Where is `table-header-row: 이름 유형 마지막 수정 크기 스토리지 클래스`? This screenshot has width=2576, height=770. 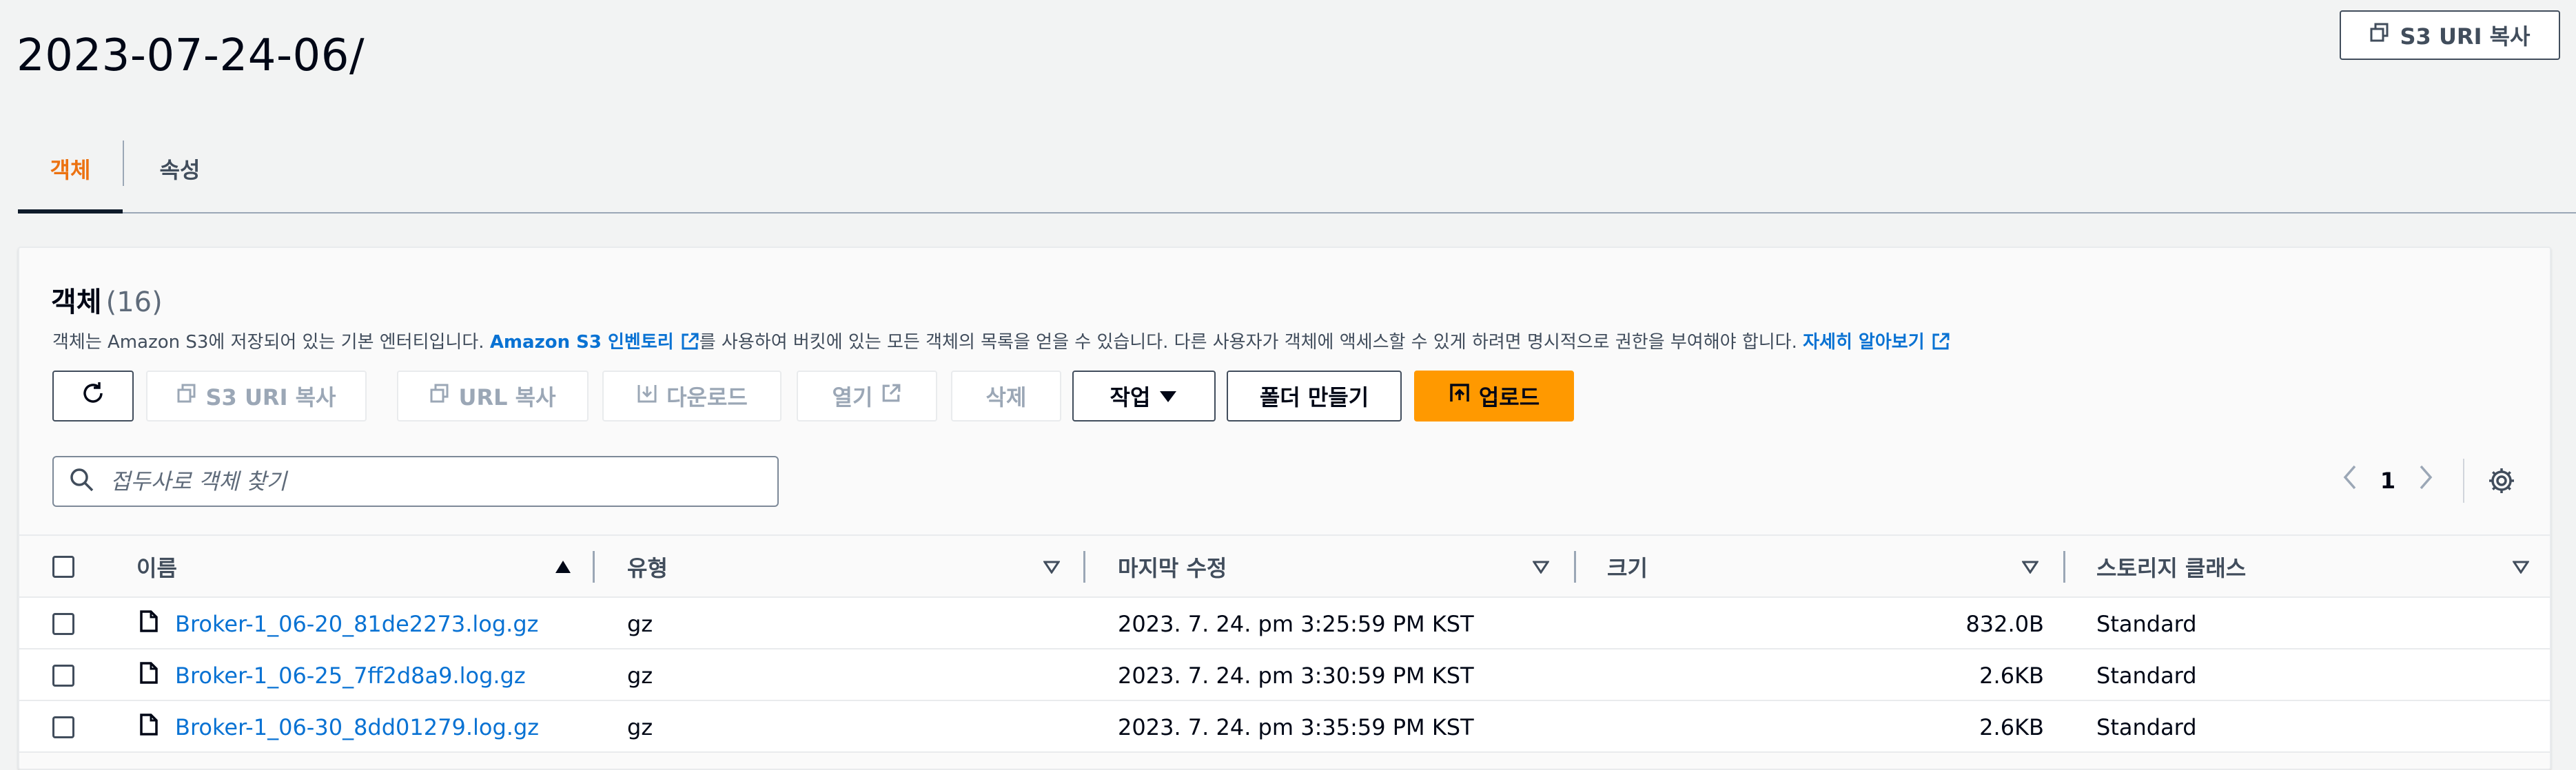 table-header-row: 이름 유형 마지막 수정 크기 스토리지 클래스 is located at coordinates (1284, 566).